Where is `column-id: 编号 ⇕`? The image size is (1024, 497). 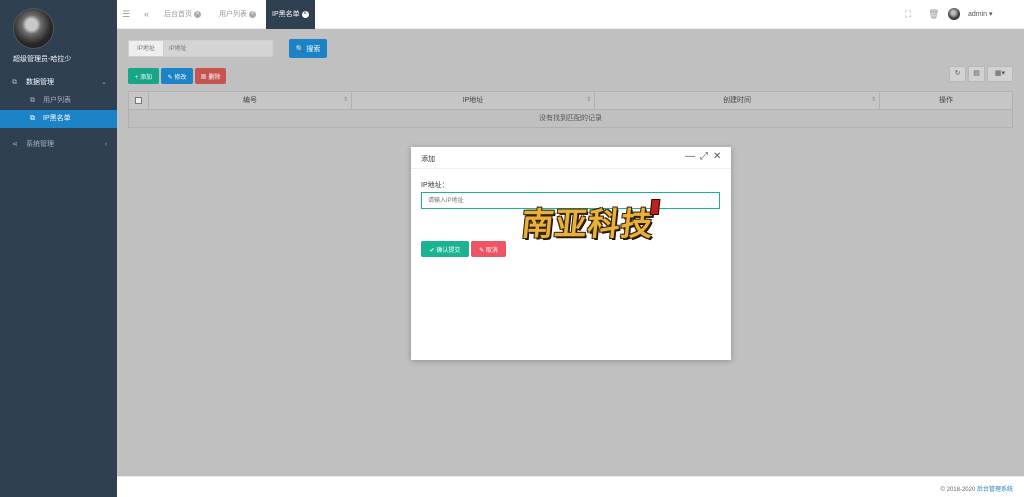 column-id: 编号 ⇕ is located at coordinates (250, 100).